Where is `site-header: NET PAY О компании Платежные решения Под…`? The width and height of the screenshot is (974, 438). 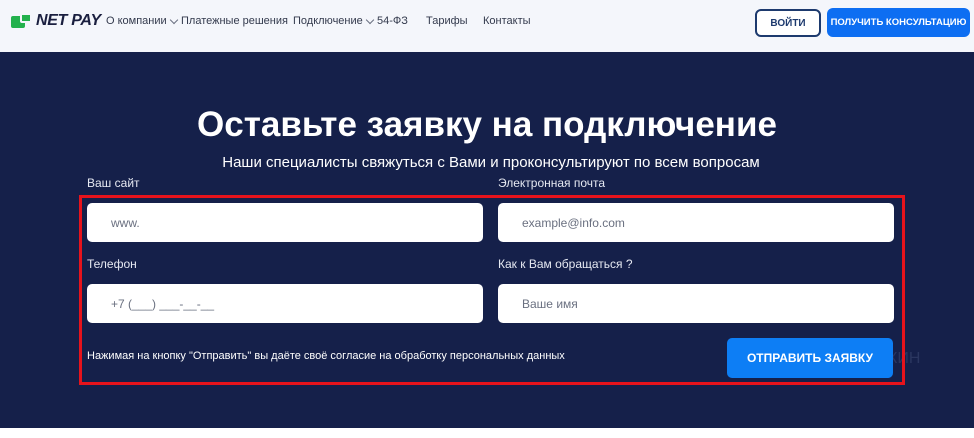
site-header: NET PAY О компании Платежные решения Под… is located at coordinates (487, 26).